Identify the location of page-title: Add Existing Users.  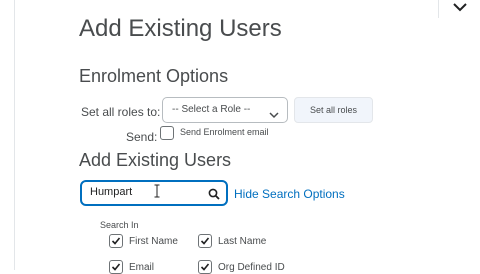
(180, 28).